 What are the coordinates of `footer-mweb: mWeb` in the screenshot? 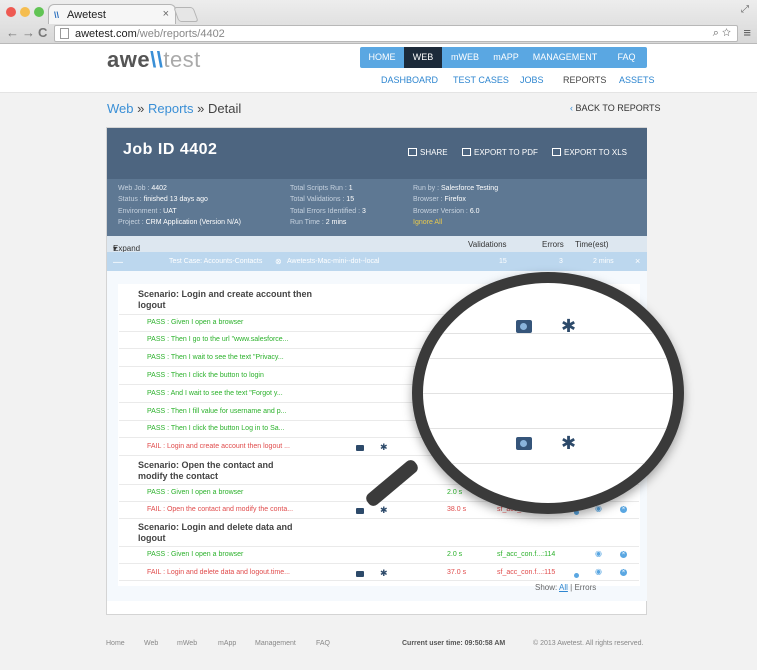 It's located at (187, 643).